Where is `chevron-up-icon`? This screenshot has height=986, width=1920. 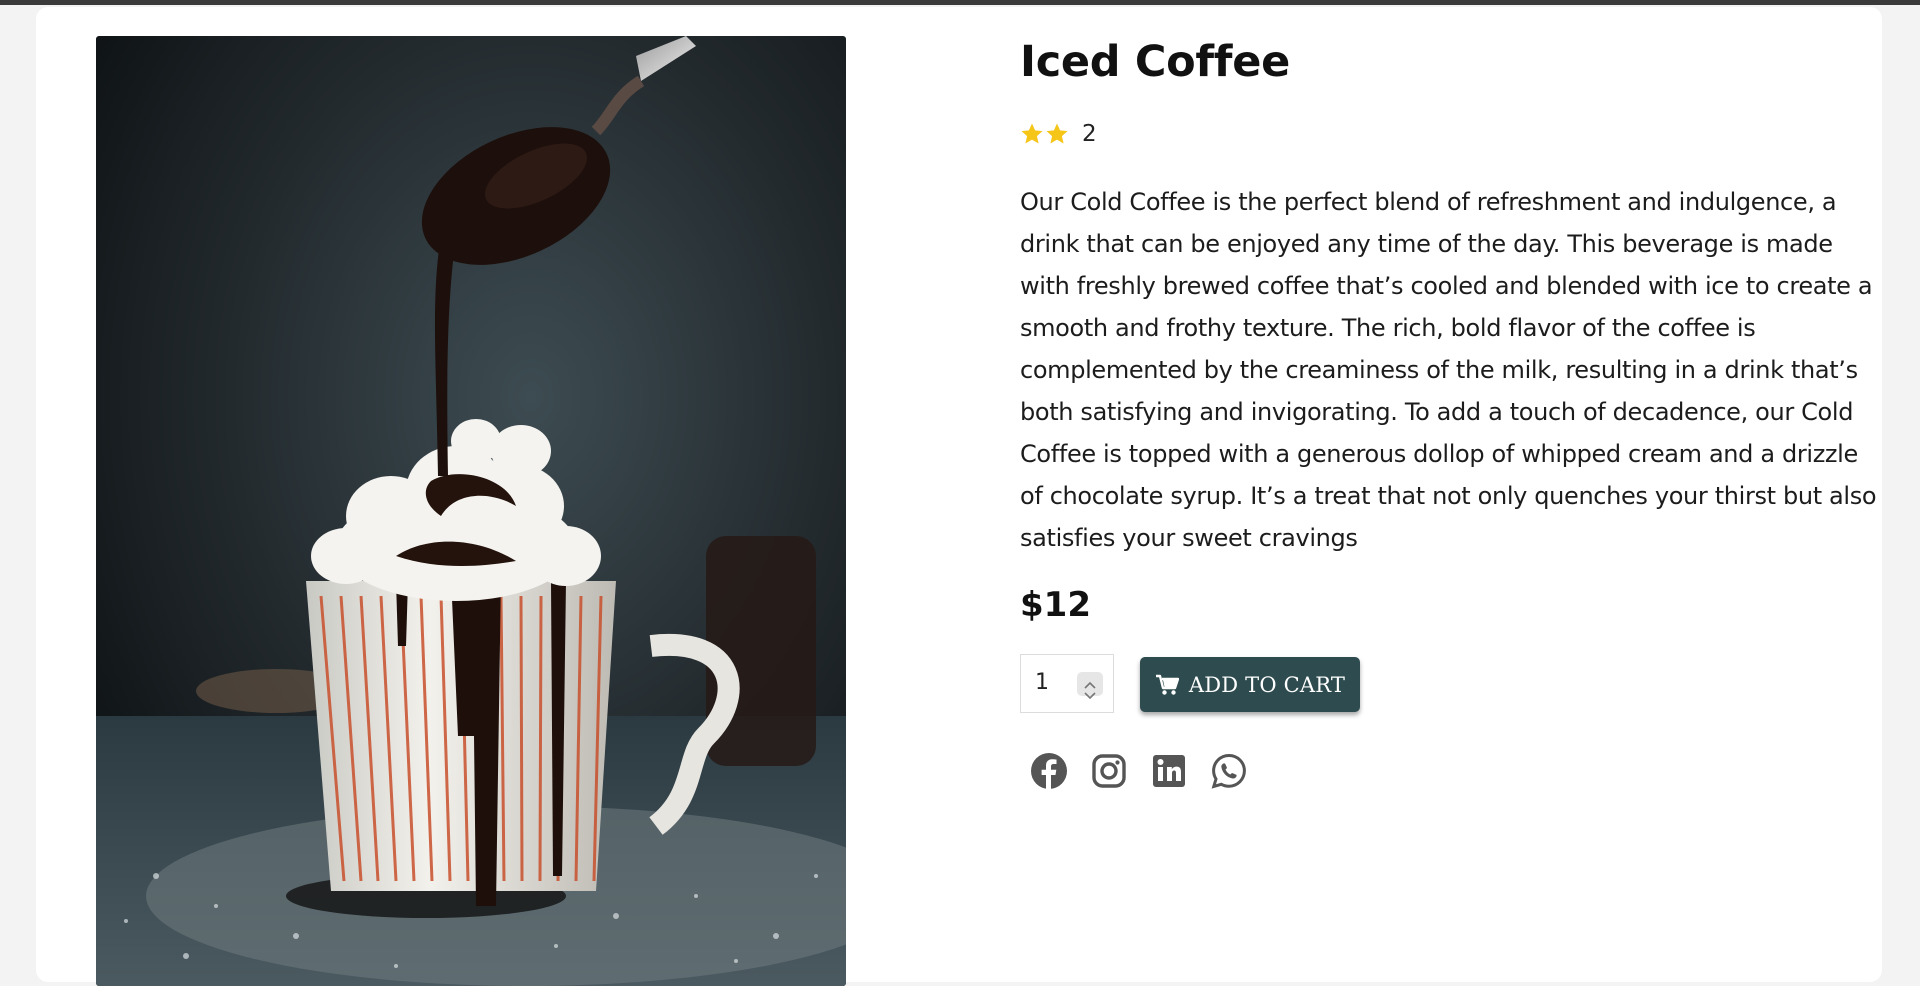
chevron-up-icon is located at coordinates (1090, 681).